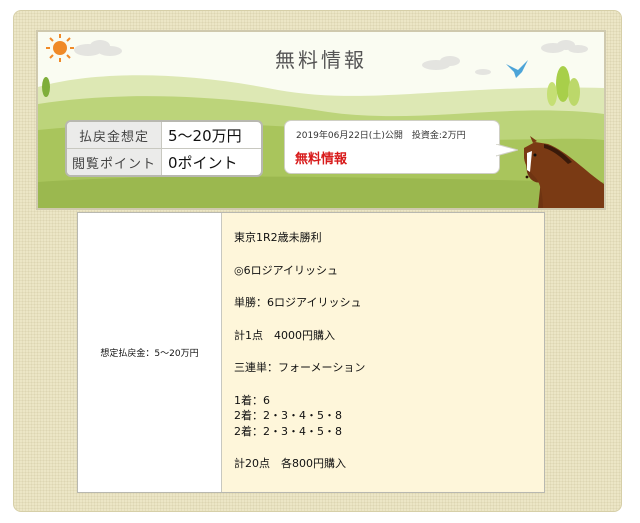 This screenshot has width=640, height=523. Describe the element at coordinates (321, 60) in the screenshot. I see `banner-title: 無料情報` at that location.